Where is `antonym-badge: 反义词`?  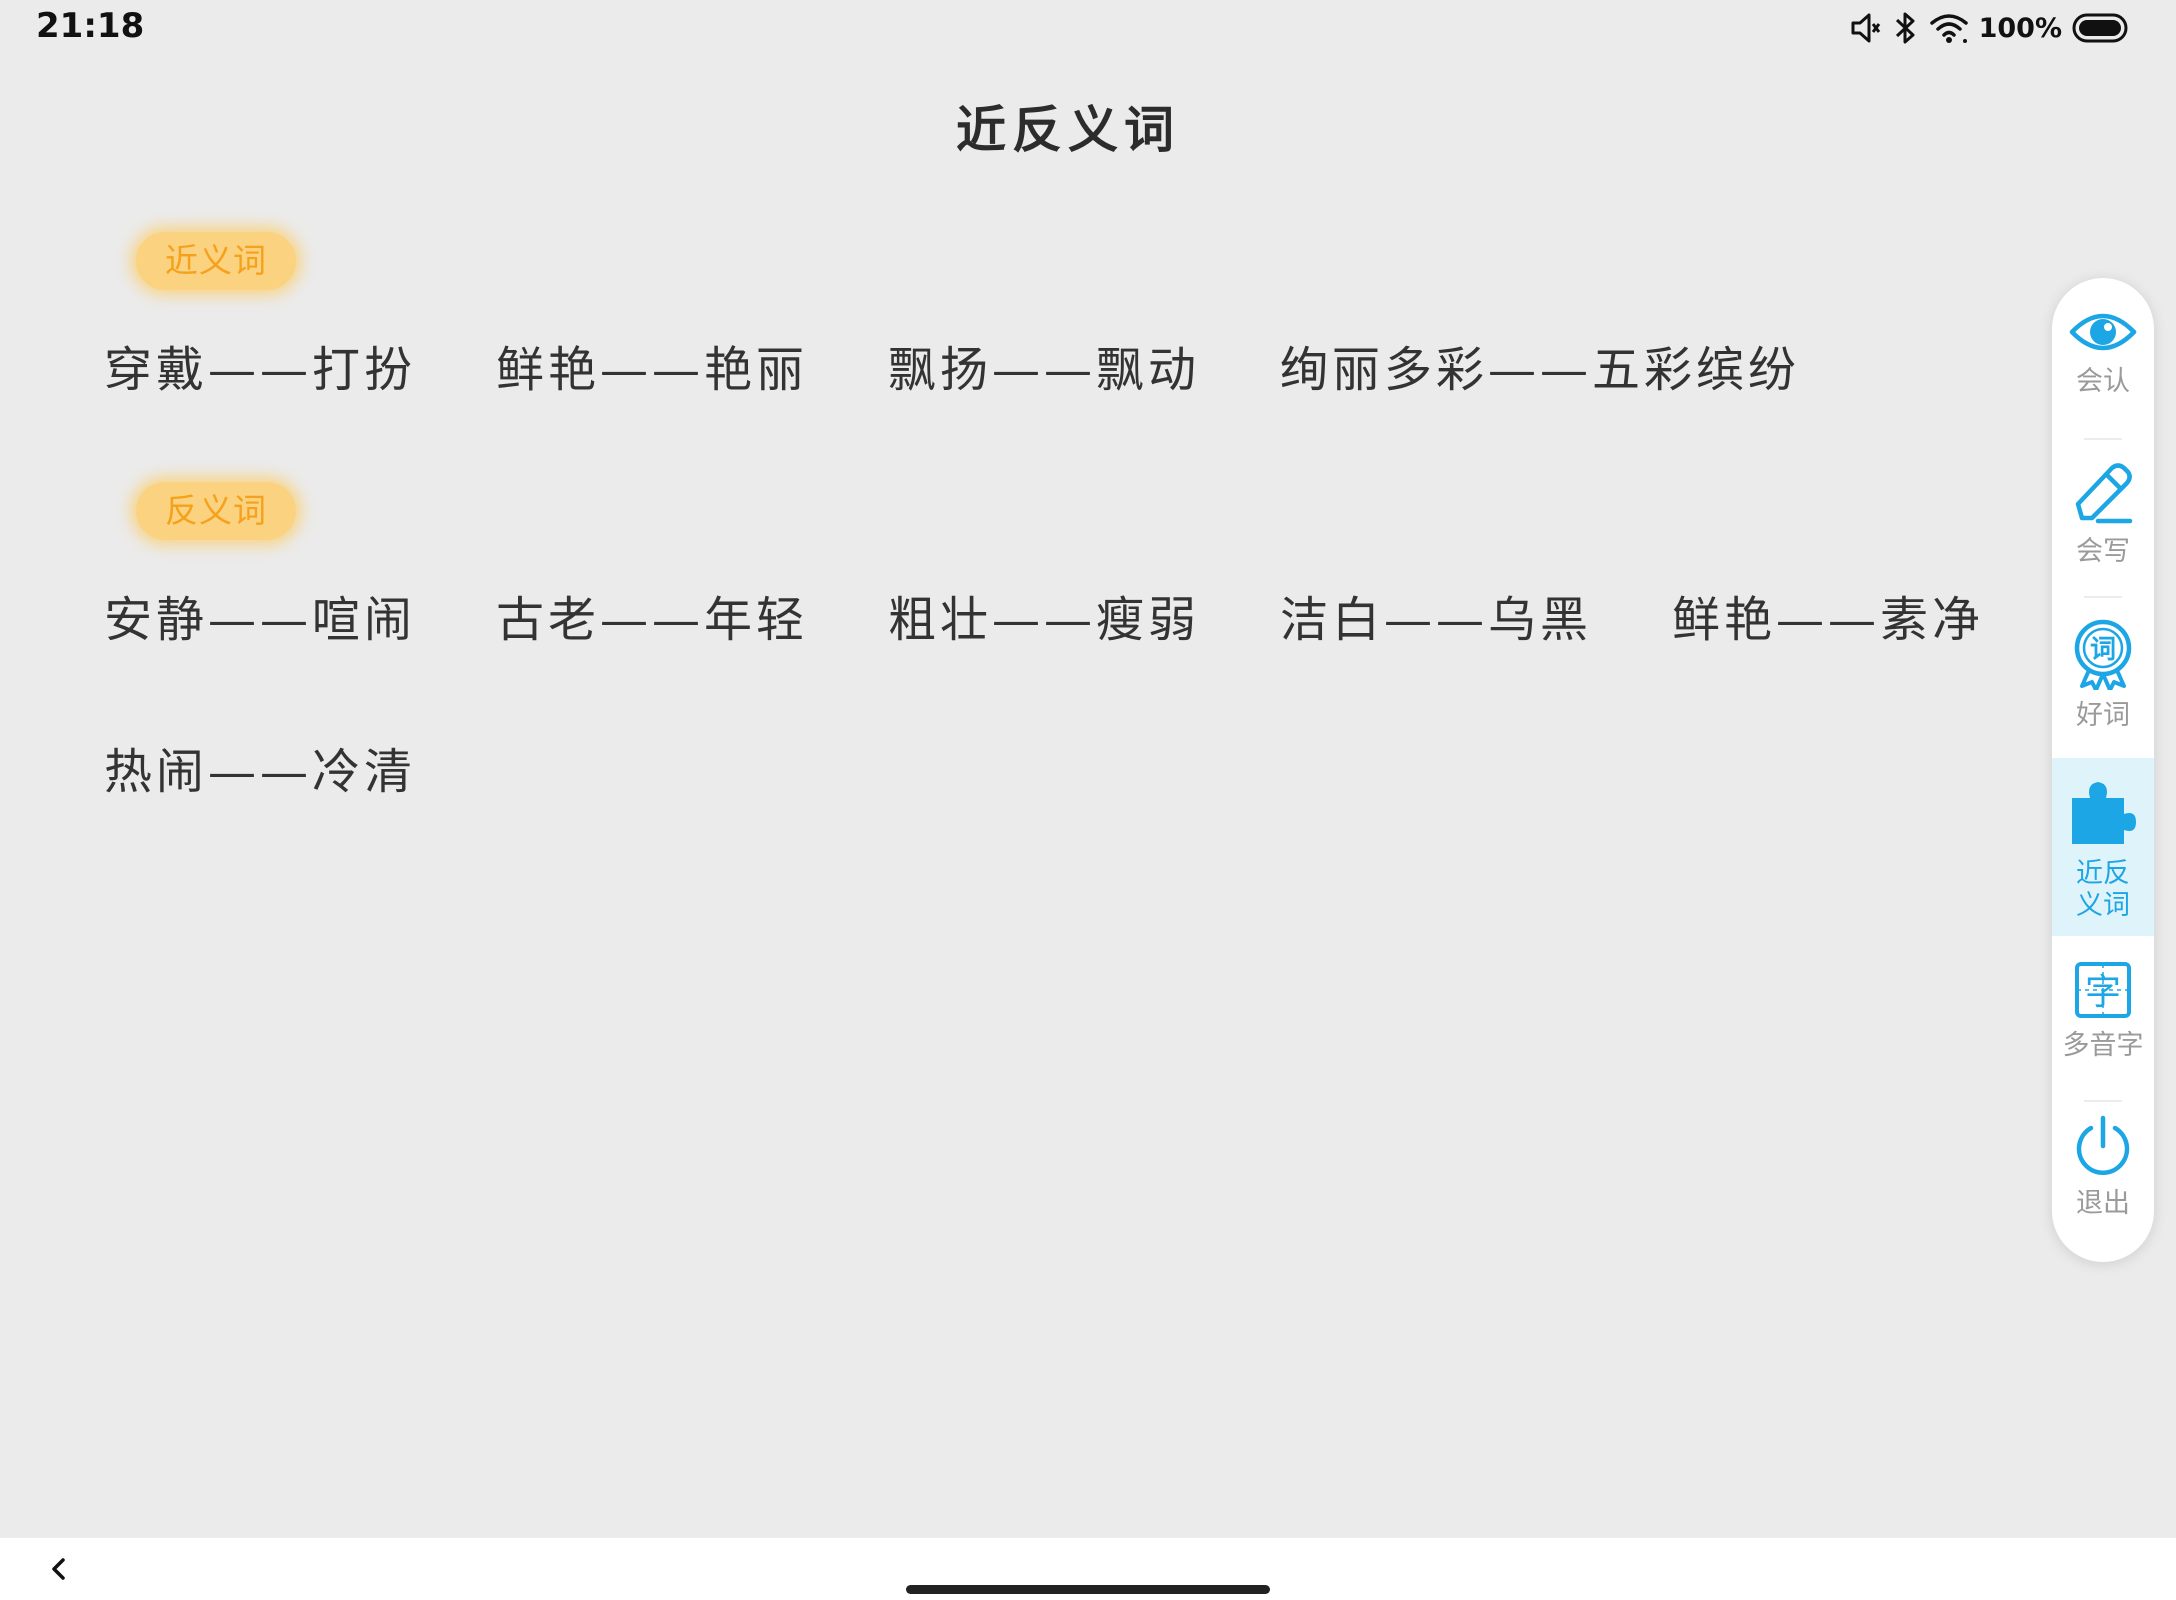 antonym-badge: 反义词 is located at coordinates (216, 511).